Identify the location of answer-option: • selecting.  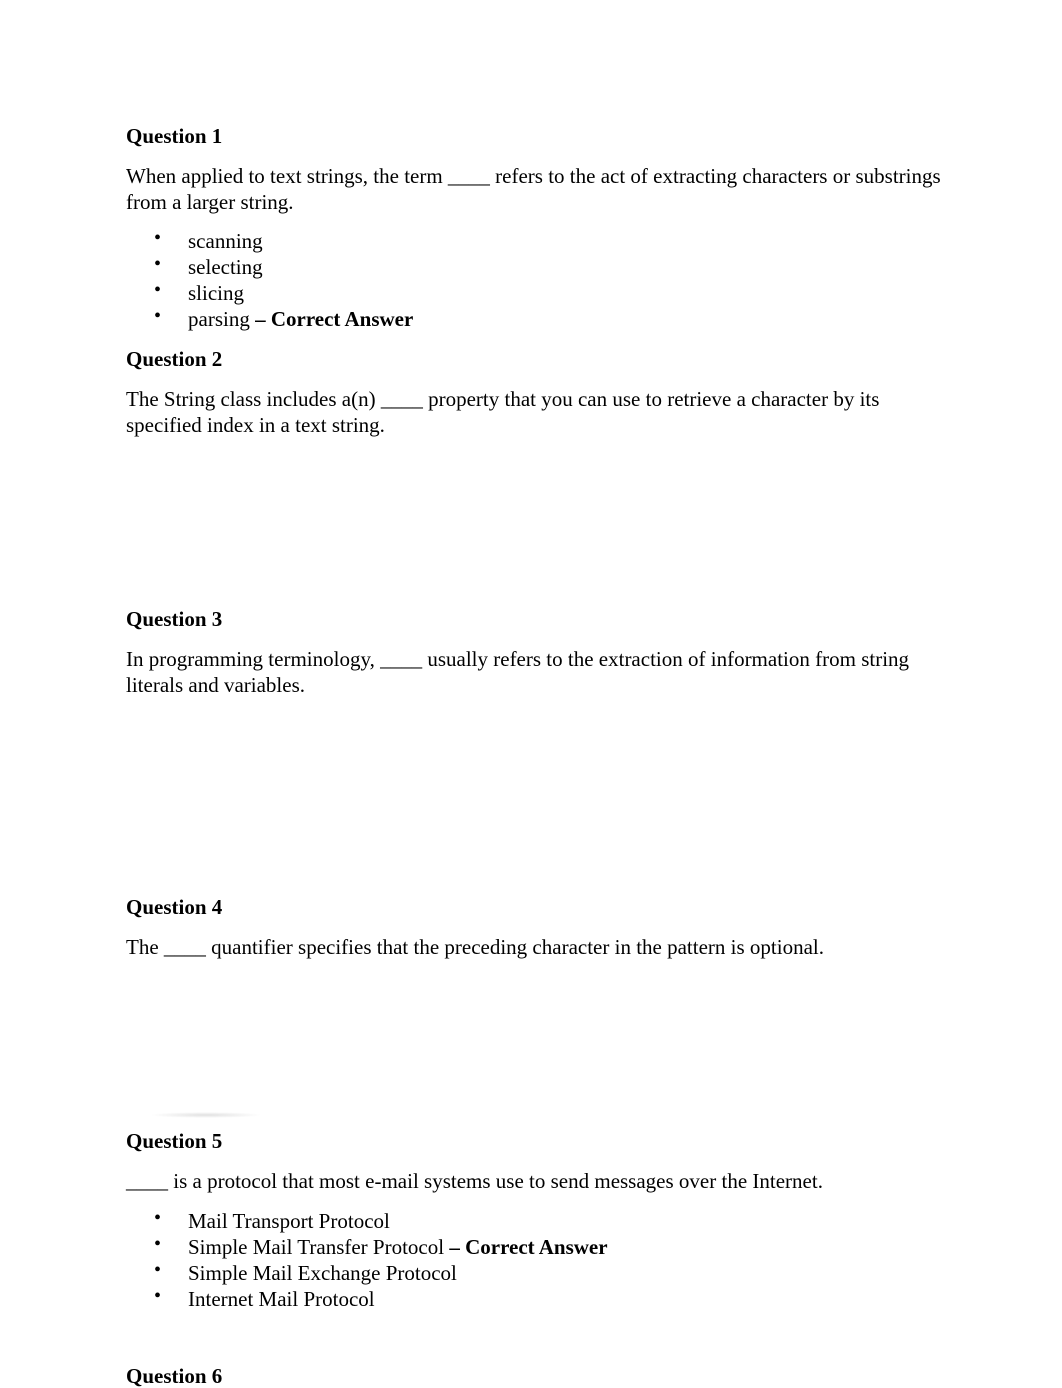
(208, 266).